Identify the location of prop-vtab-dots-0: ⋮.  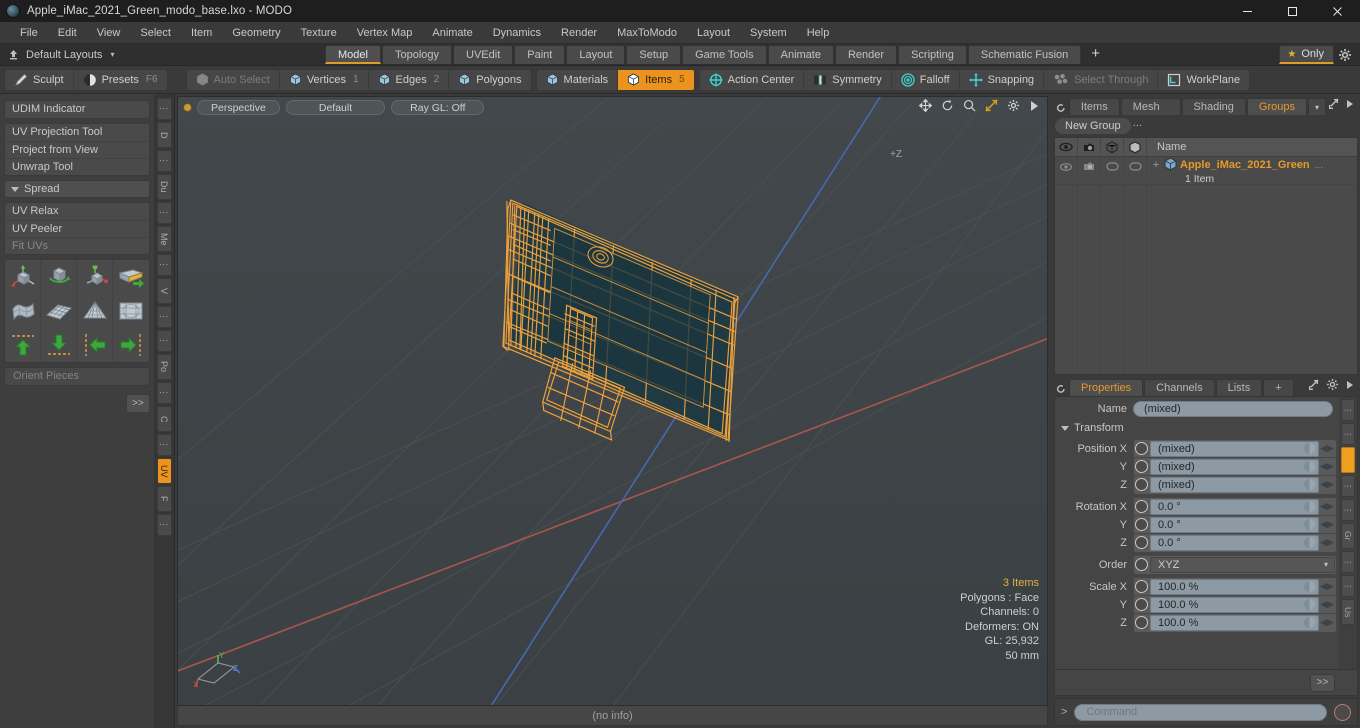
(1348, 410).